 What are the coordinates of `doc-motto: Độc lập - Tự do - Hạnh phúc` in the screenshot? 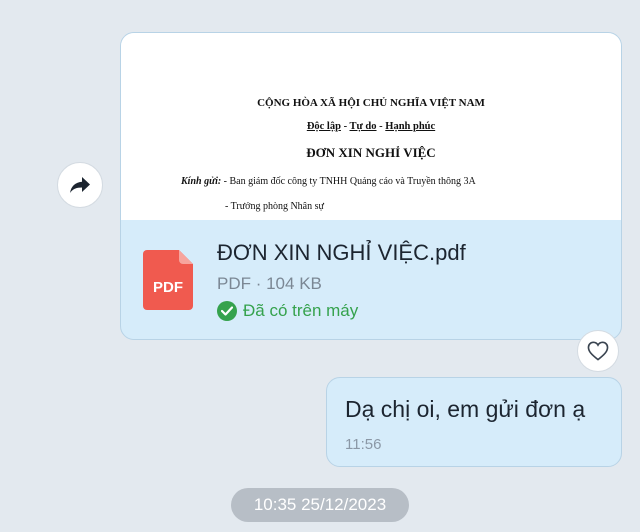 It's located at (371, 126).